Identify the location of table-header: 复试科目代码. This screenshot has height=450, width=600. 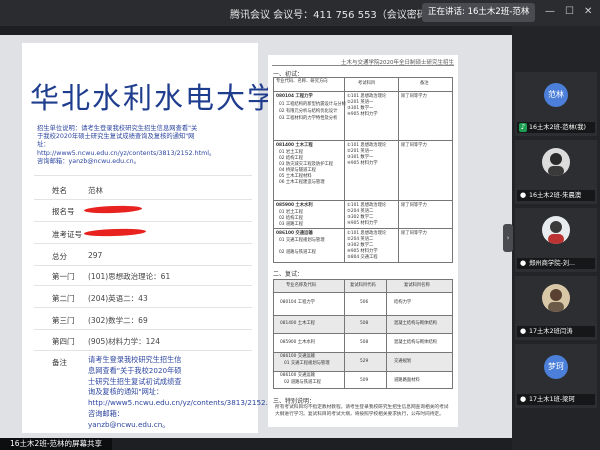
(363, 285).